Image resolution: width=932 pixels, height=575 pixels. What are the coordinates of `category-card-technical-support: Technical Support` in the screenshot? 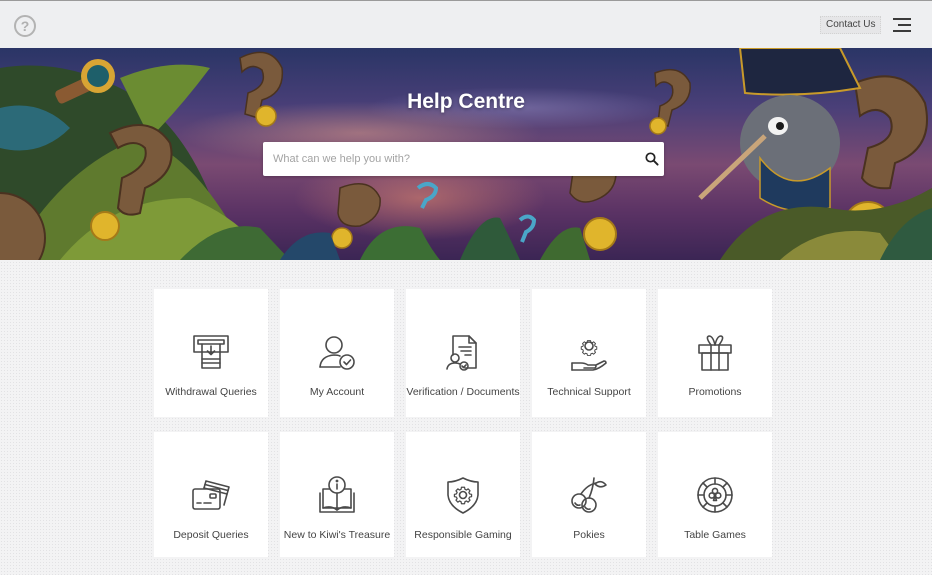 It's located at (589, 353).